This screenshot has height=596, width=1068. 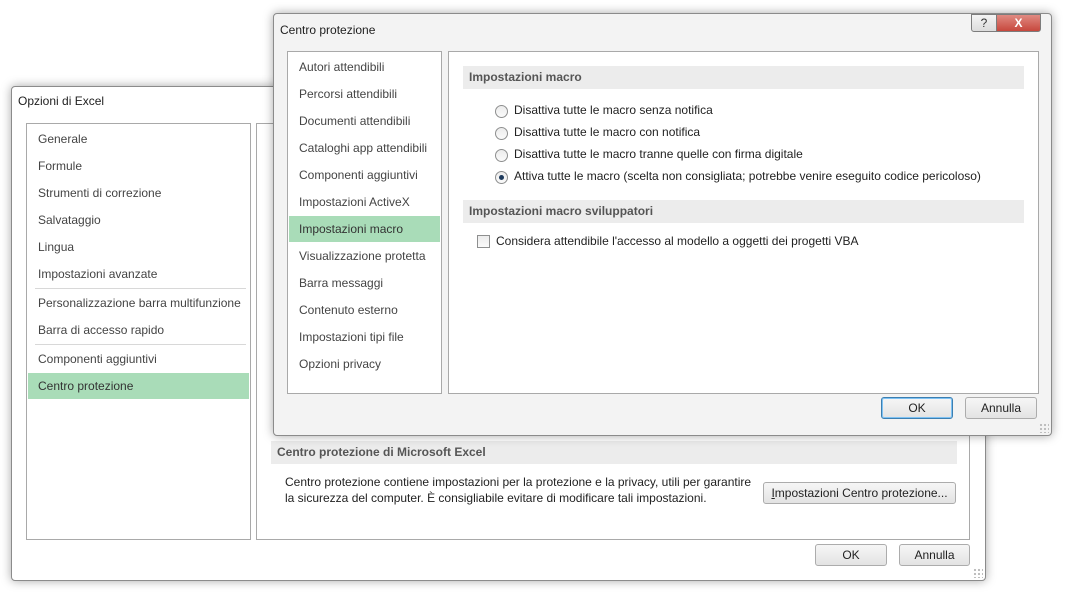 I want to click on nav-item-componenti-aggiuntivi: Componenti aggiuntivi, so click(x=138, y=359).